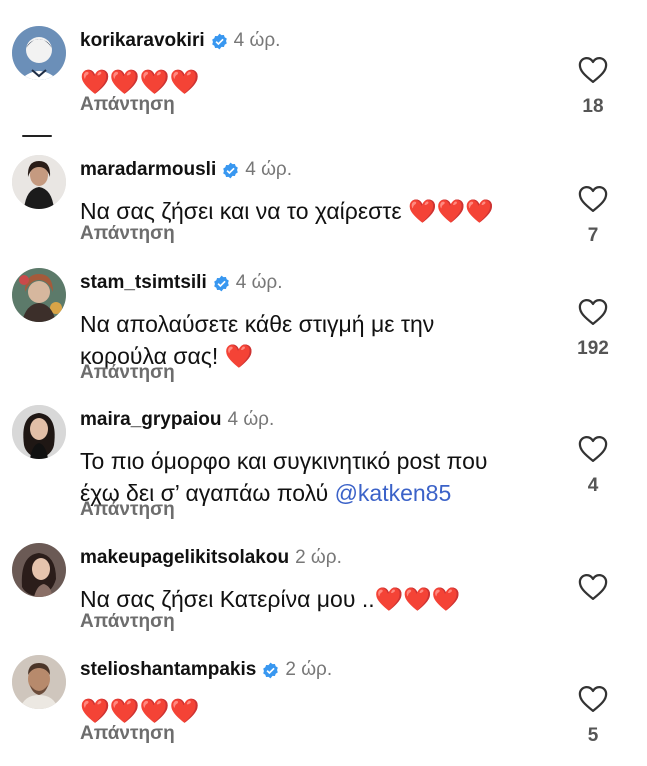  What do you see at coordinates (168, 670) in the screenshot?
I see `username-link: stelioshantampakis` at bounding box center [168, 670].